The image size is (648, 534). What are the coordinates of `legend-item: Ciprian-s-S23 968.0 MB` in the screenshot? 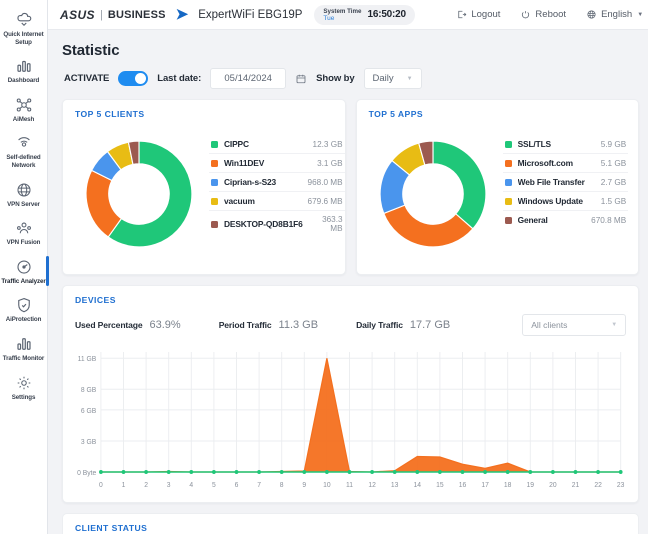 It's located at (277, 181).